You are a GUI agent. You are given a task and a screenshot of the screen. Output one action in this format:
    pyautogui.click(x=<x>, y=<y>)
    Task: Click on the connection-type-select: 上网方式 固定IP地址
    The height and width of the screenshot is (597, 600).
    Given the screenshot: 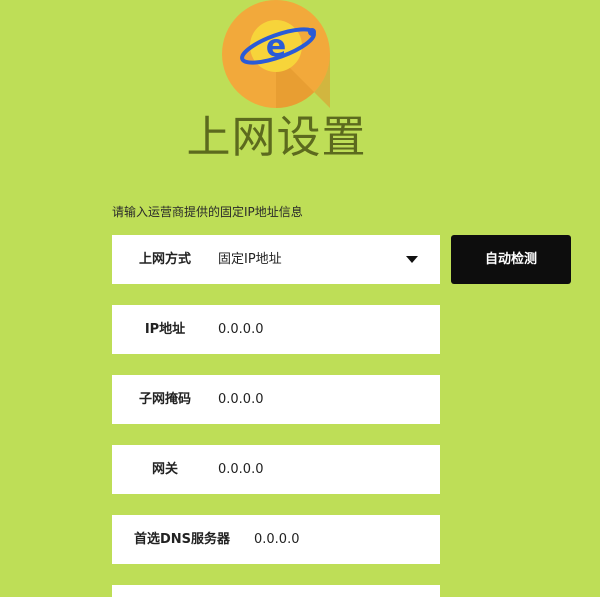 What is the action you would take?
    pyautogui.click(x=276, y=259)
    